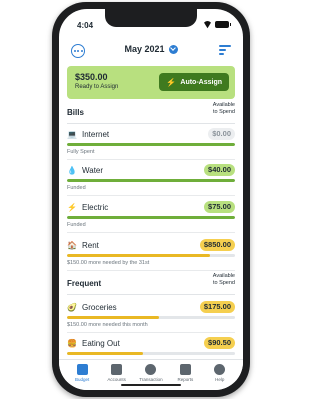 This screenshot has width=320, height=399. Describe the element at coordinates (201, 82) in the screenshot. I see `auto-assign-label: Auto-Assign` at that location.